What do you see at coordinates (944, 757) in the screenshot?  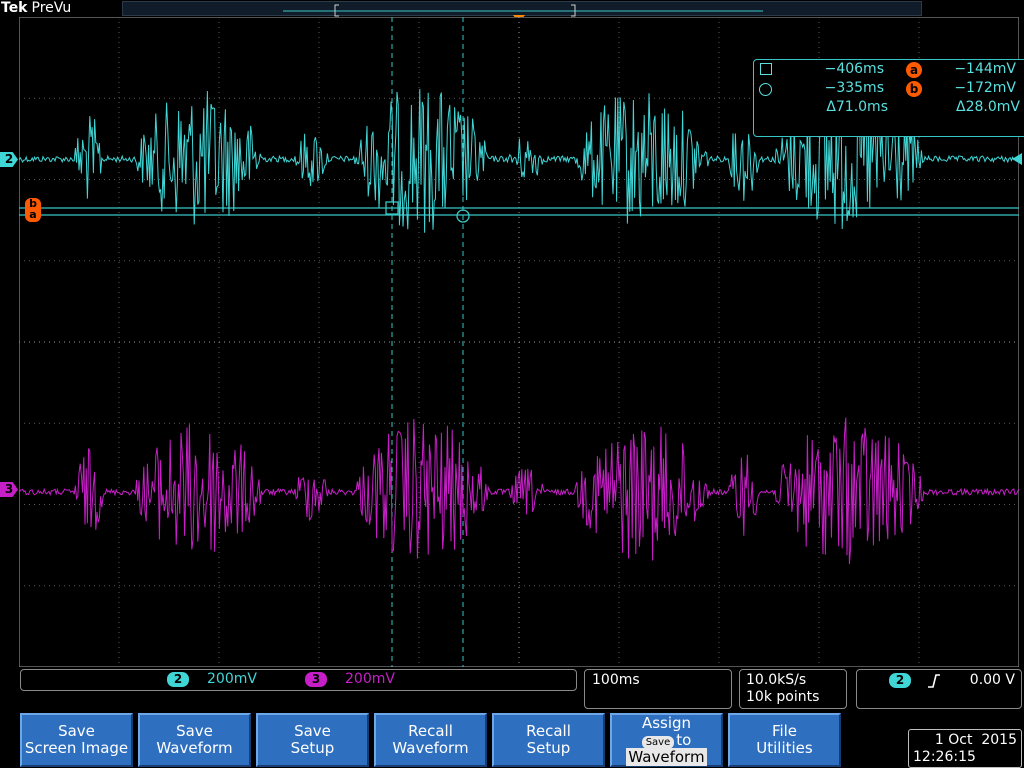 I see `time: 12:26:15` at bounding box center [944, 757].